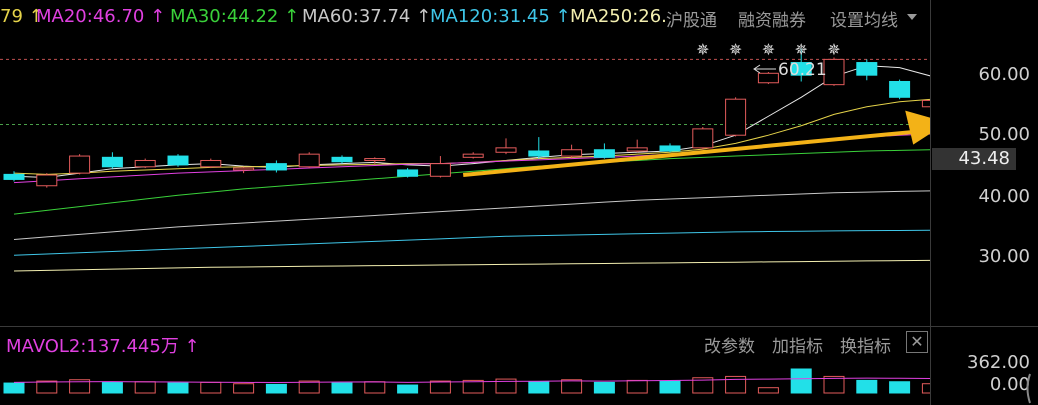 This screenshot has width=1038, height=405. Describe the element at coordinates (1004, 74) in the screenshot. I see `price-tick: 60.00` at that location.